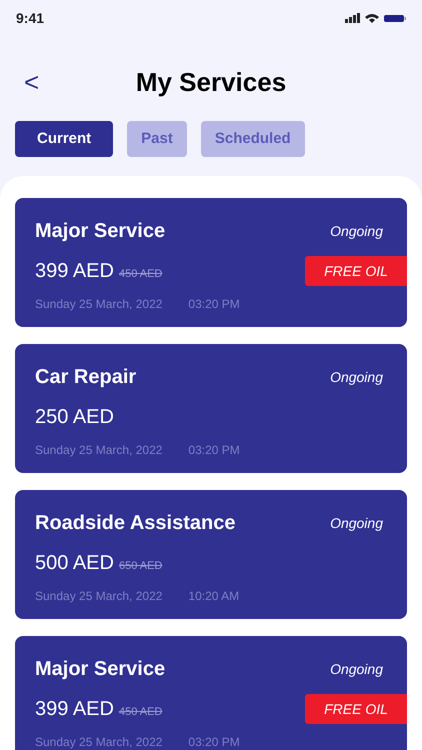  What do you see at coordinates (140, 566) in the screenshot?
I see `old-price: 650 AED` at bounding box center [140, 566].